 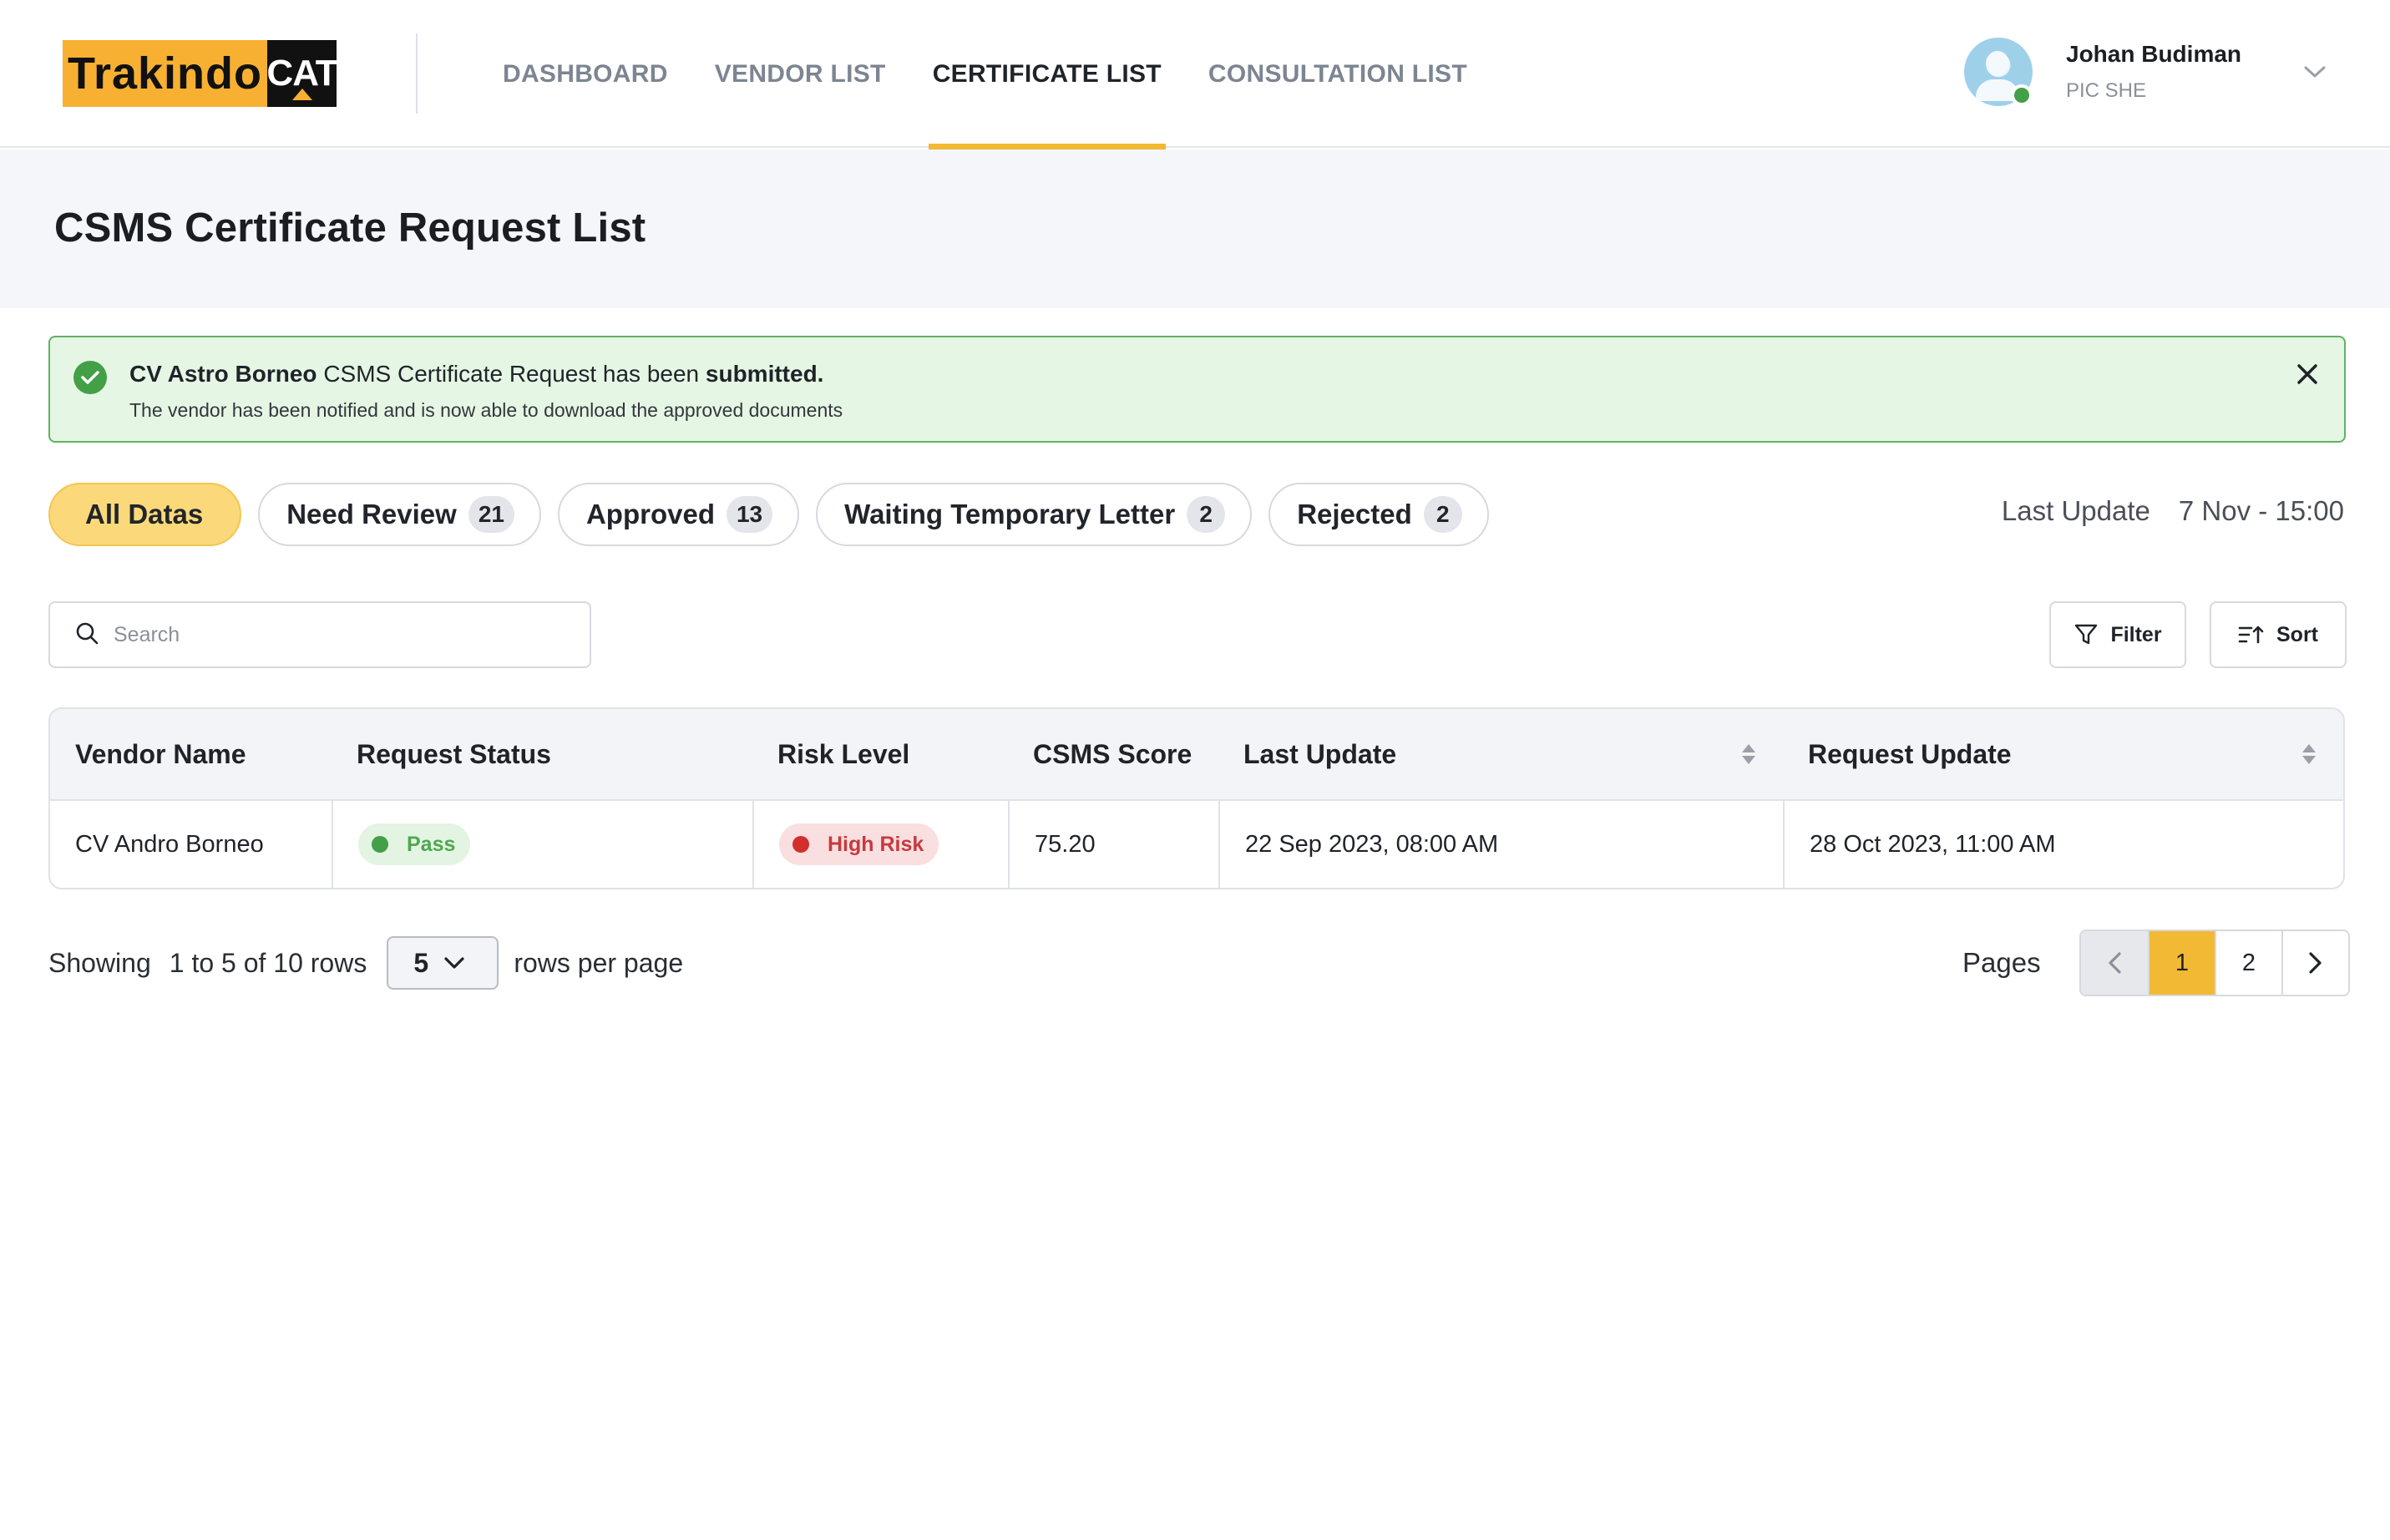 What do you see at coordinates (1337, 74) in the screenshot?
I see `nav-consultation-list: CONSULTATION LIST` at bounding box center [1337, 74].